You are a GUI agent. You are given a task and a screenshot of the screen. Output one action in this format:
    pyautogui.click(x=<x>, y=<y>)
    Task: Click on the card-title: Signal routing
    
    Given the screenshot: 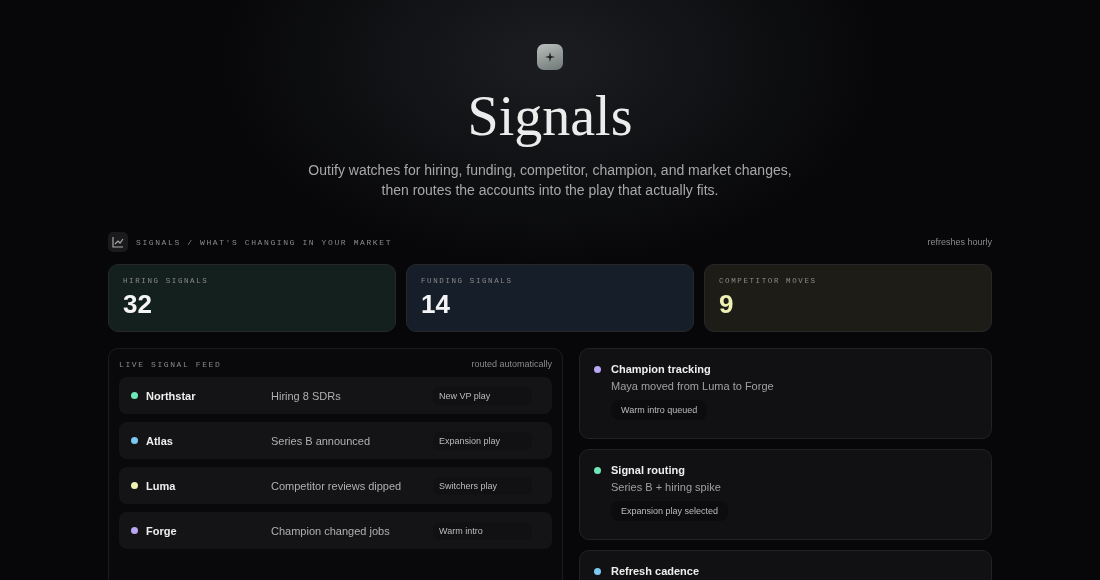 What is the action you would take?
    pyautogui.click(x=648, y=470)
    